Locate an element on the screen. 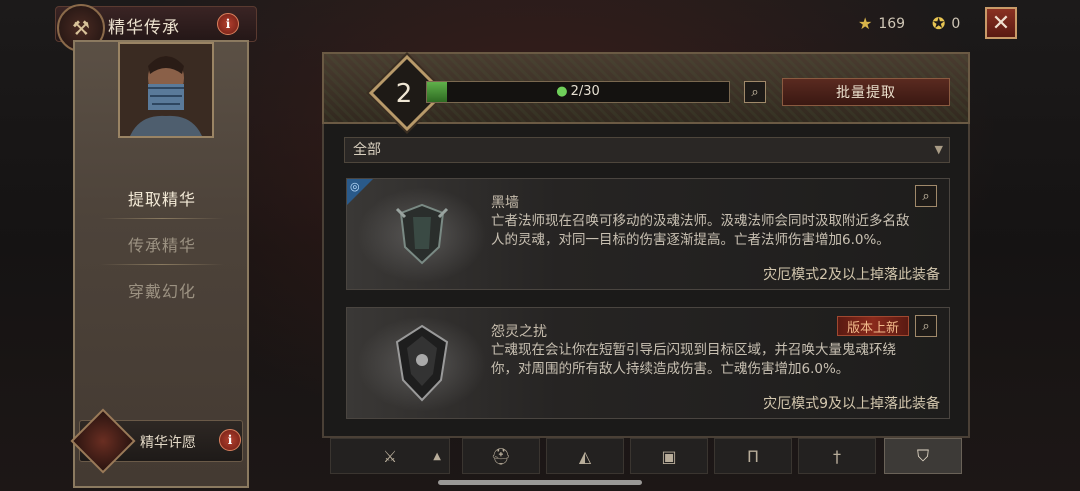 The width and height of the screenshot is (1080, 491). helmet-icon: ⛑ is located at coordinates (501, 456).